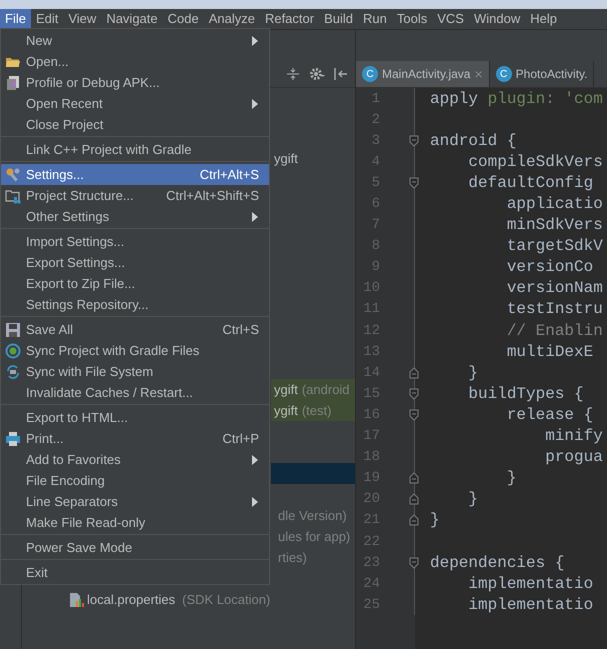 This screenshot has width=607, height=649. Describe the element at coordinates (554, 288) in the screenshot. I see `code-line: versionNam` at that location.